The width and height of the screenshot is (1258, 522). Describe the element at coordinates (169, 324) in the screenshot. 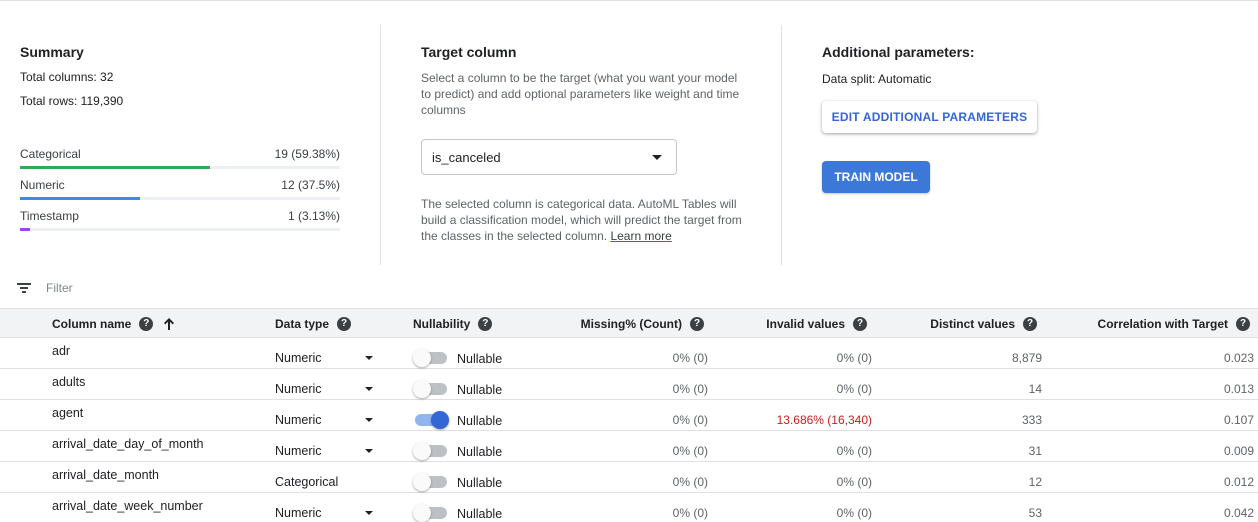

I see `sort-ascending-icon` at that location.